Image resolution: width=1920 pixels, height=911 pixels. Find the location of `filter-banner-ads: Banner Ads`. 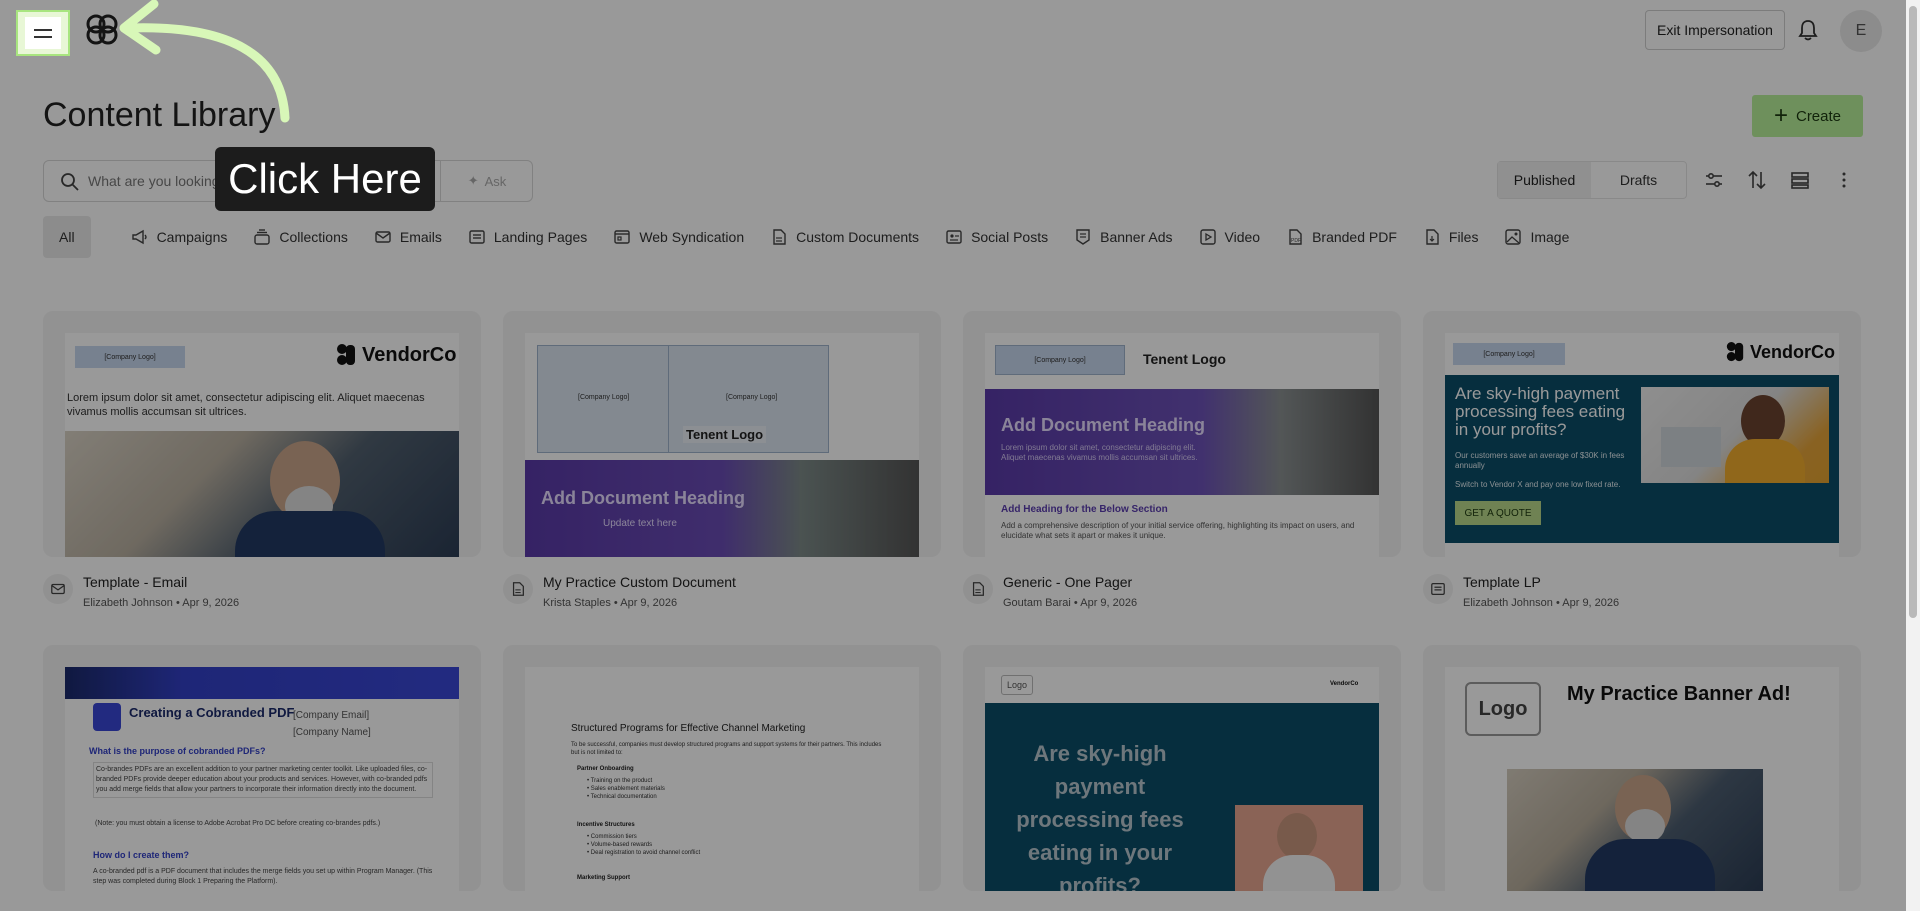

filter-banner-ads: Banner Ads is located at coordinates (1123, 237).